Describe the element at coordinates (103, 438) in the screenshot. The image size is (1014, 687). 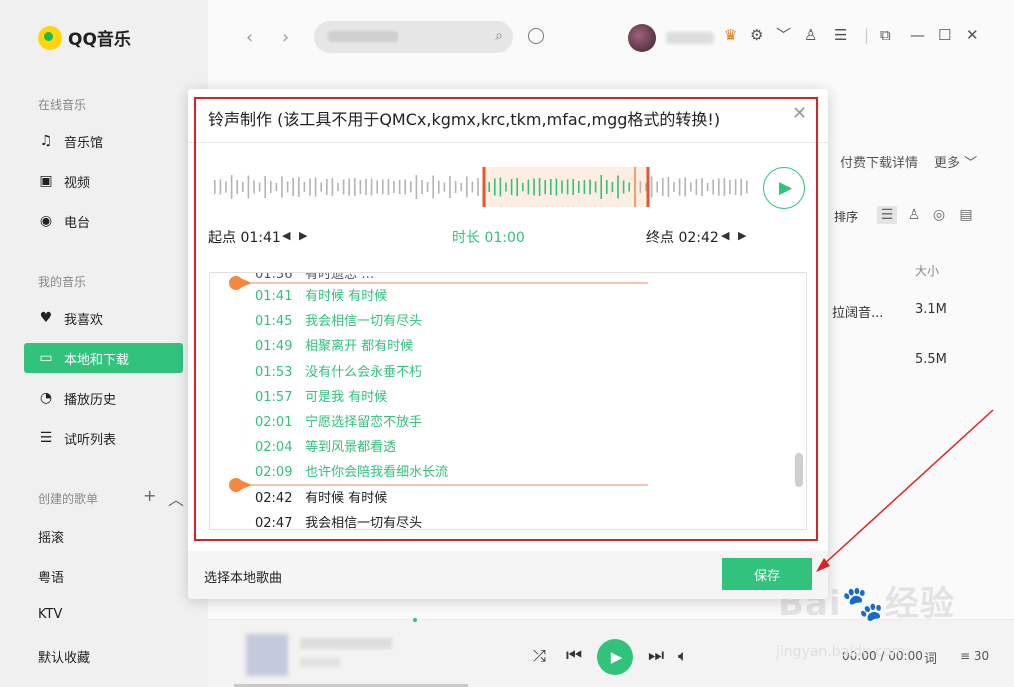
I see `sidebar-item-trial-list: ☰ 试听列表` at that location.